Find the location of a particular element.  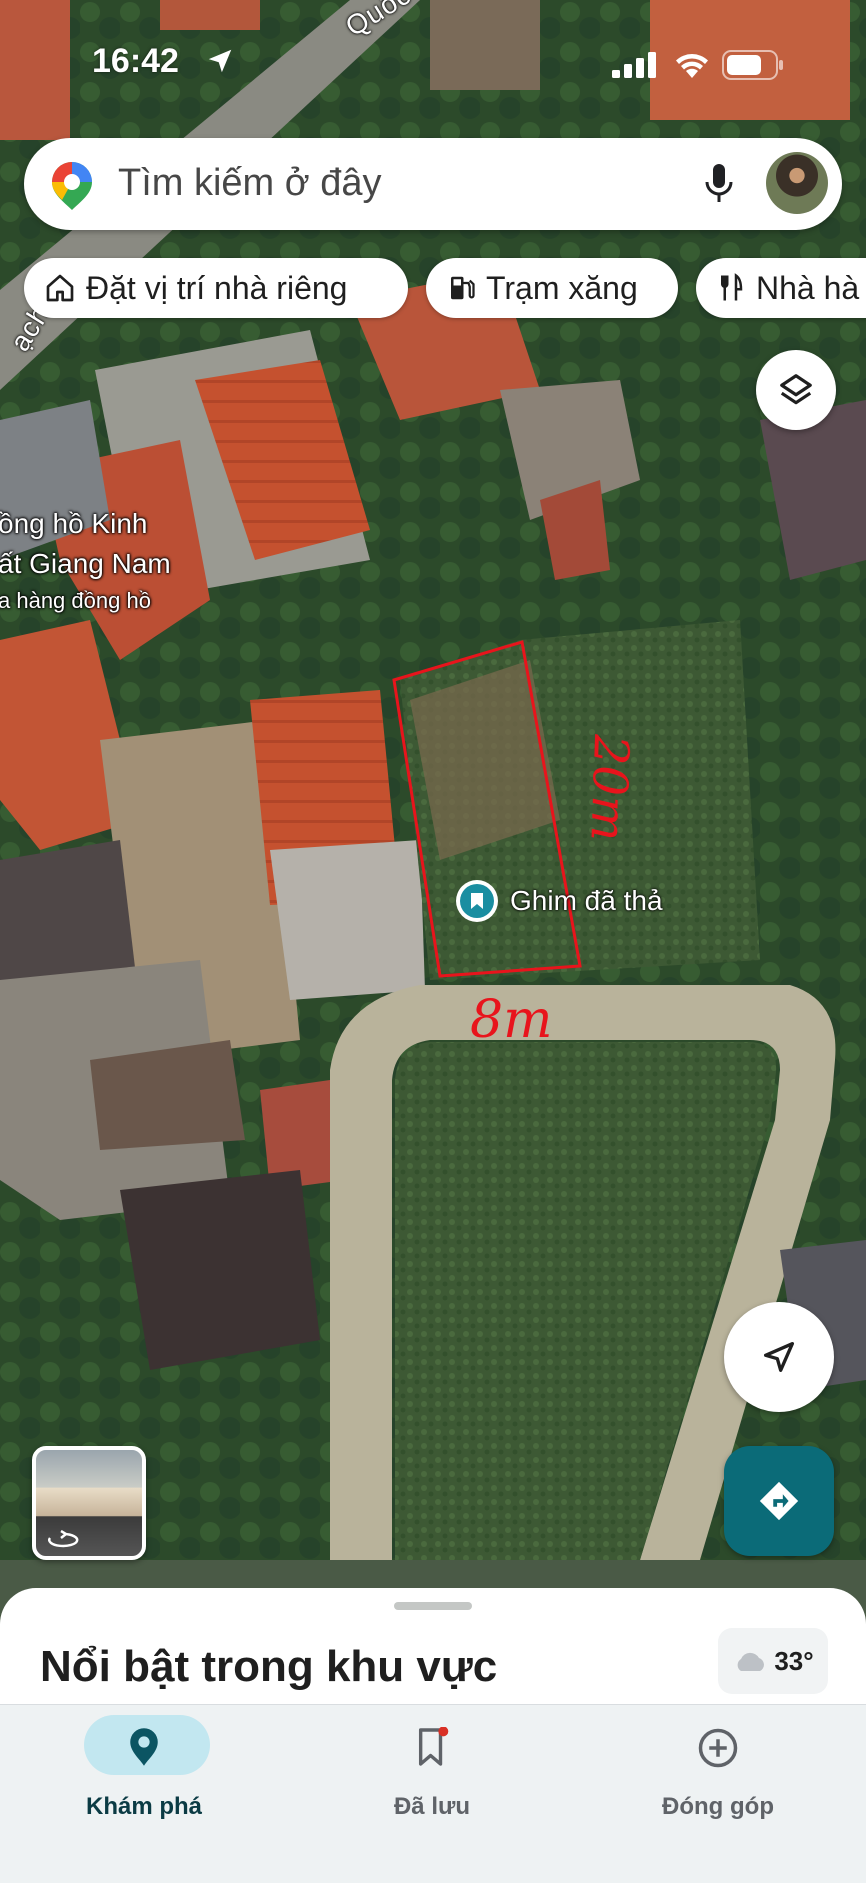

account-avatar is located at coordinates (797, 183).